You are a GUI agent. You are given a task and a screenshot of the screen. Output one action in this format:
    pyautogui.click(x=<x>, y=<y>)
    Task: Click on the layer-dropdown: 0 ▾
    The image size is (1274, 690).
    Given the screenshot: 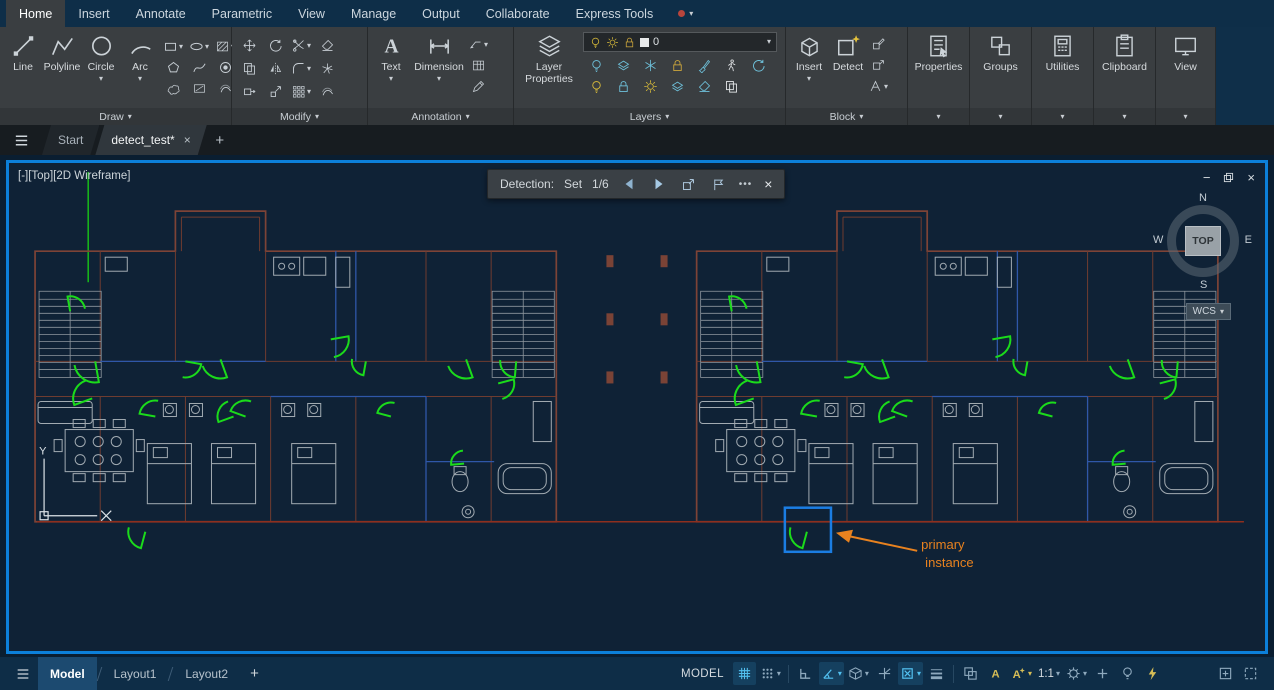 What is the action you would take?
    pyautogui.click(x=680, y=42)
    